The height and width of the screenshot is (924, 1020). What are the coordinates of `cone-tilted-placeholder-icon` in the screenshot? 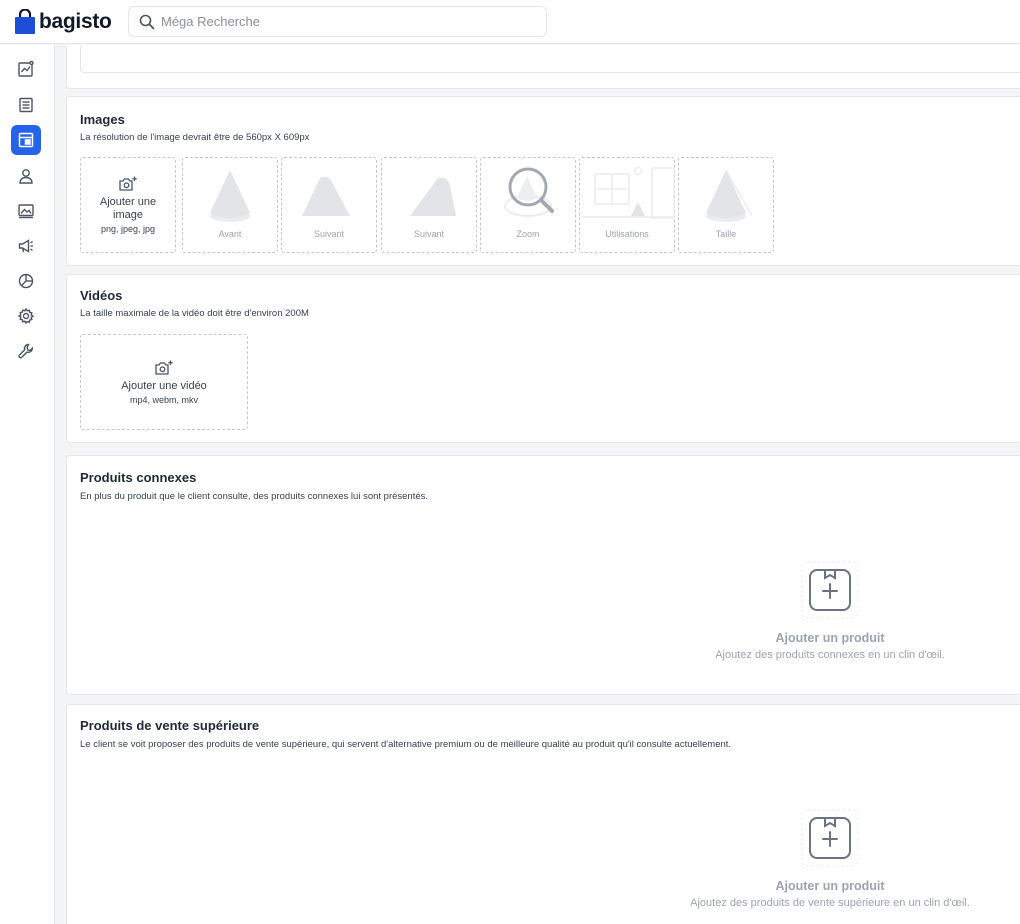 It's located at (433, 196).